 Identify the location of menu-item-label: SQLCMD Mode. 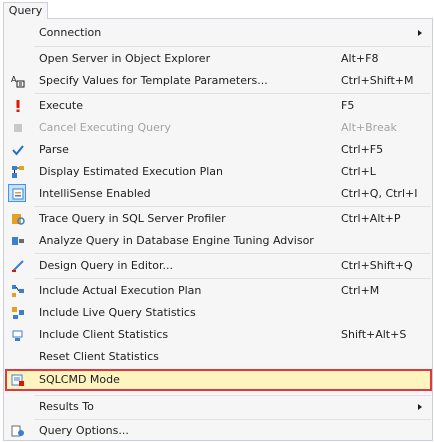
(79, 379).